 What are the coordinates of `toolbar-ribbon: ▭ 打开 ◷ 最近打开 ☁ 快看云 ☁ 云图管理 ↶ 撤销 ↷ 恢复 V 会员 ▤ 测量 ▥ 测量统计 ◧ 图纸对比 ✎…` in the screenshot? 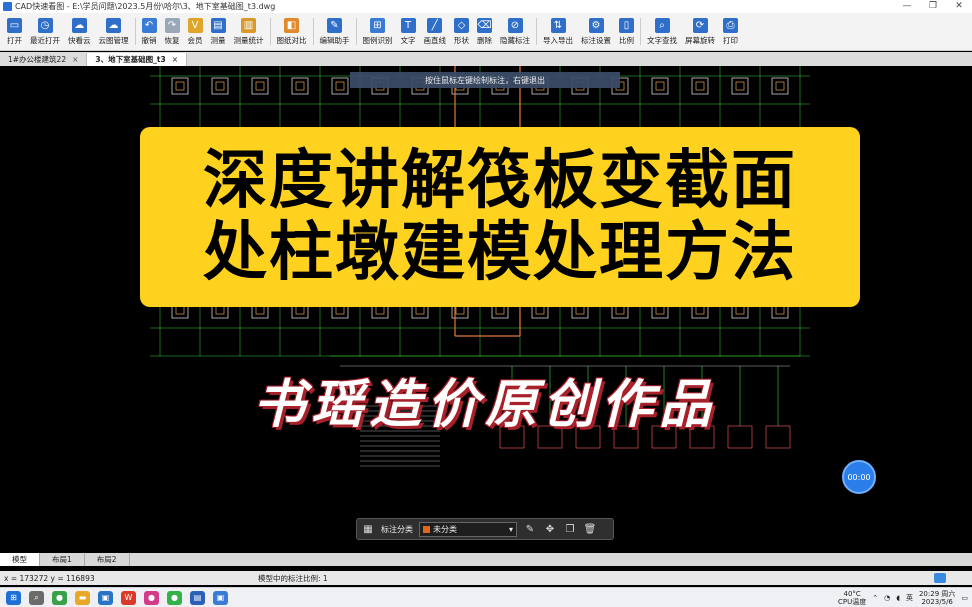 It's located at (486, 32).